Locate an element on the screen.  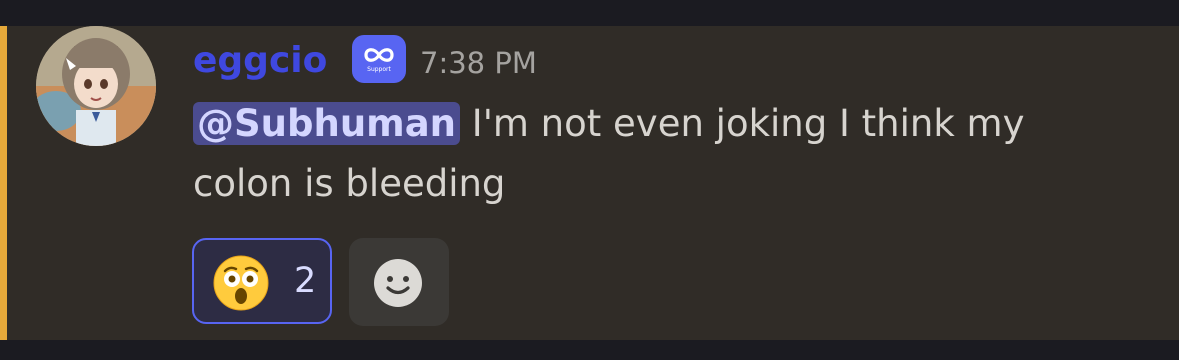
support-badge: Support is located at coordinates (379, 59).